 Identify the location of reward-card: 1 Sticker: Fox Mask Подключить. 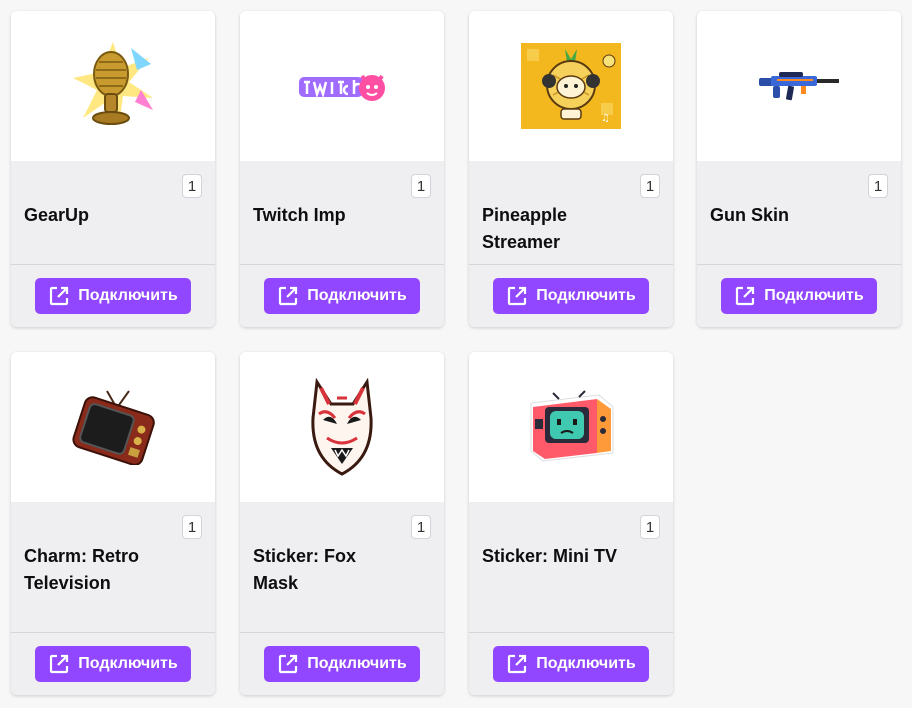
(342, 523).